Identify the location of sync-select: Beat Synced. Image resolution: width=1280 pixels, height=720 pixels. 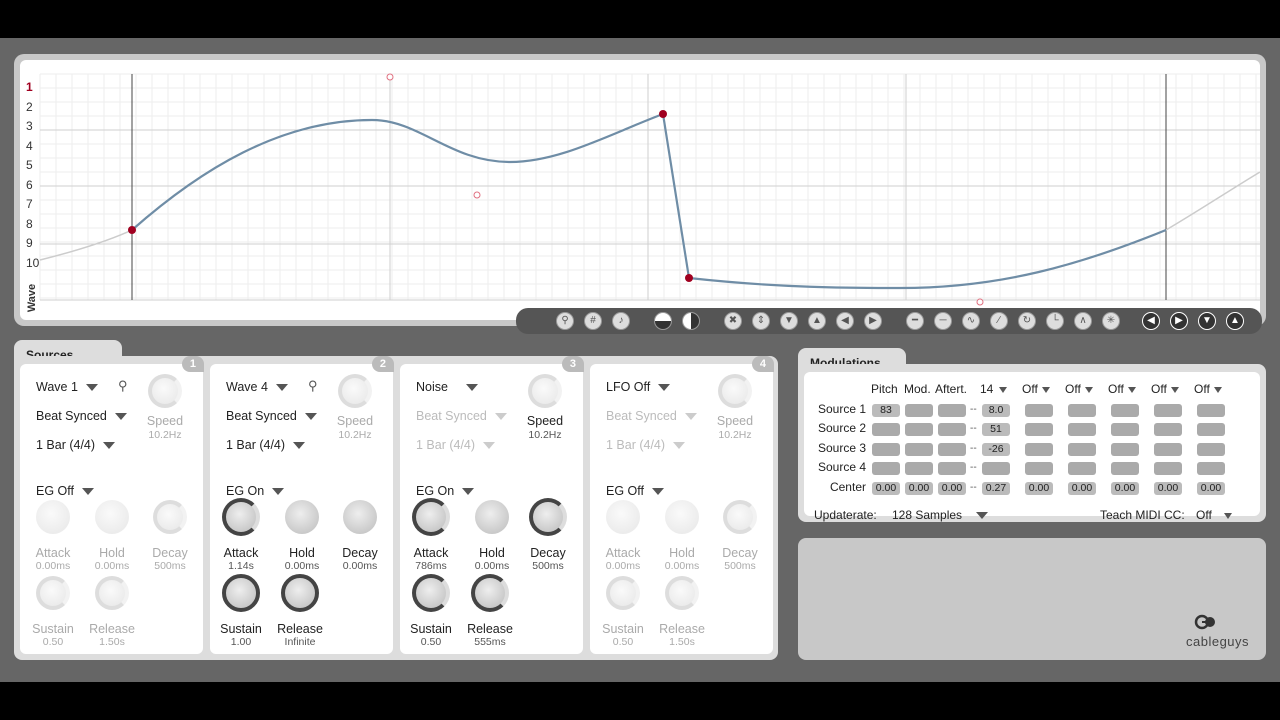
(81, 416).